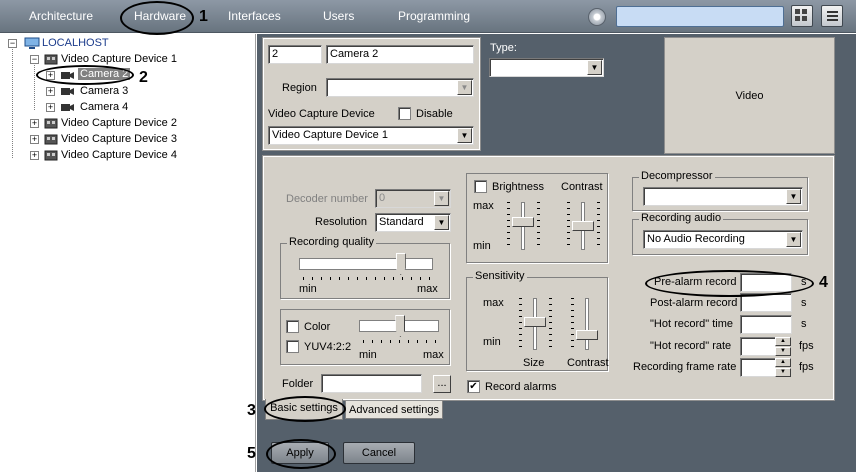  I want to click on nav-interfaces: Interfaces, so click(254, 16).